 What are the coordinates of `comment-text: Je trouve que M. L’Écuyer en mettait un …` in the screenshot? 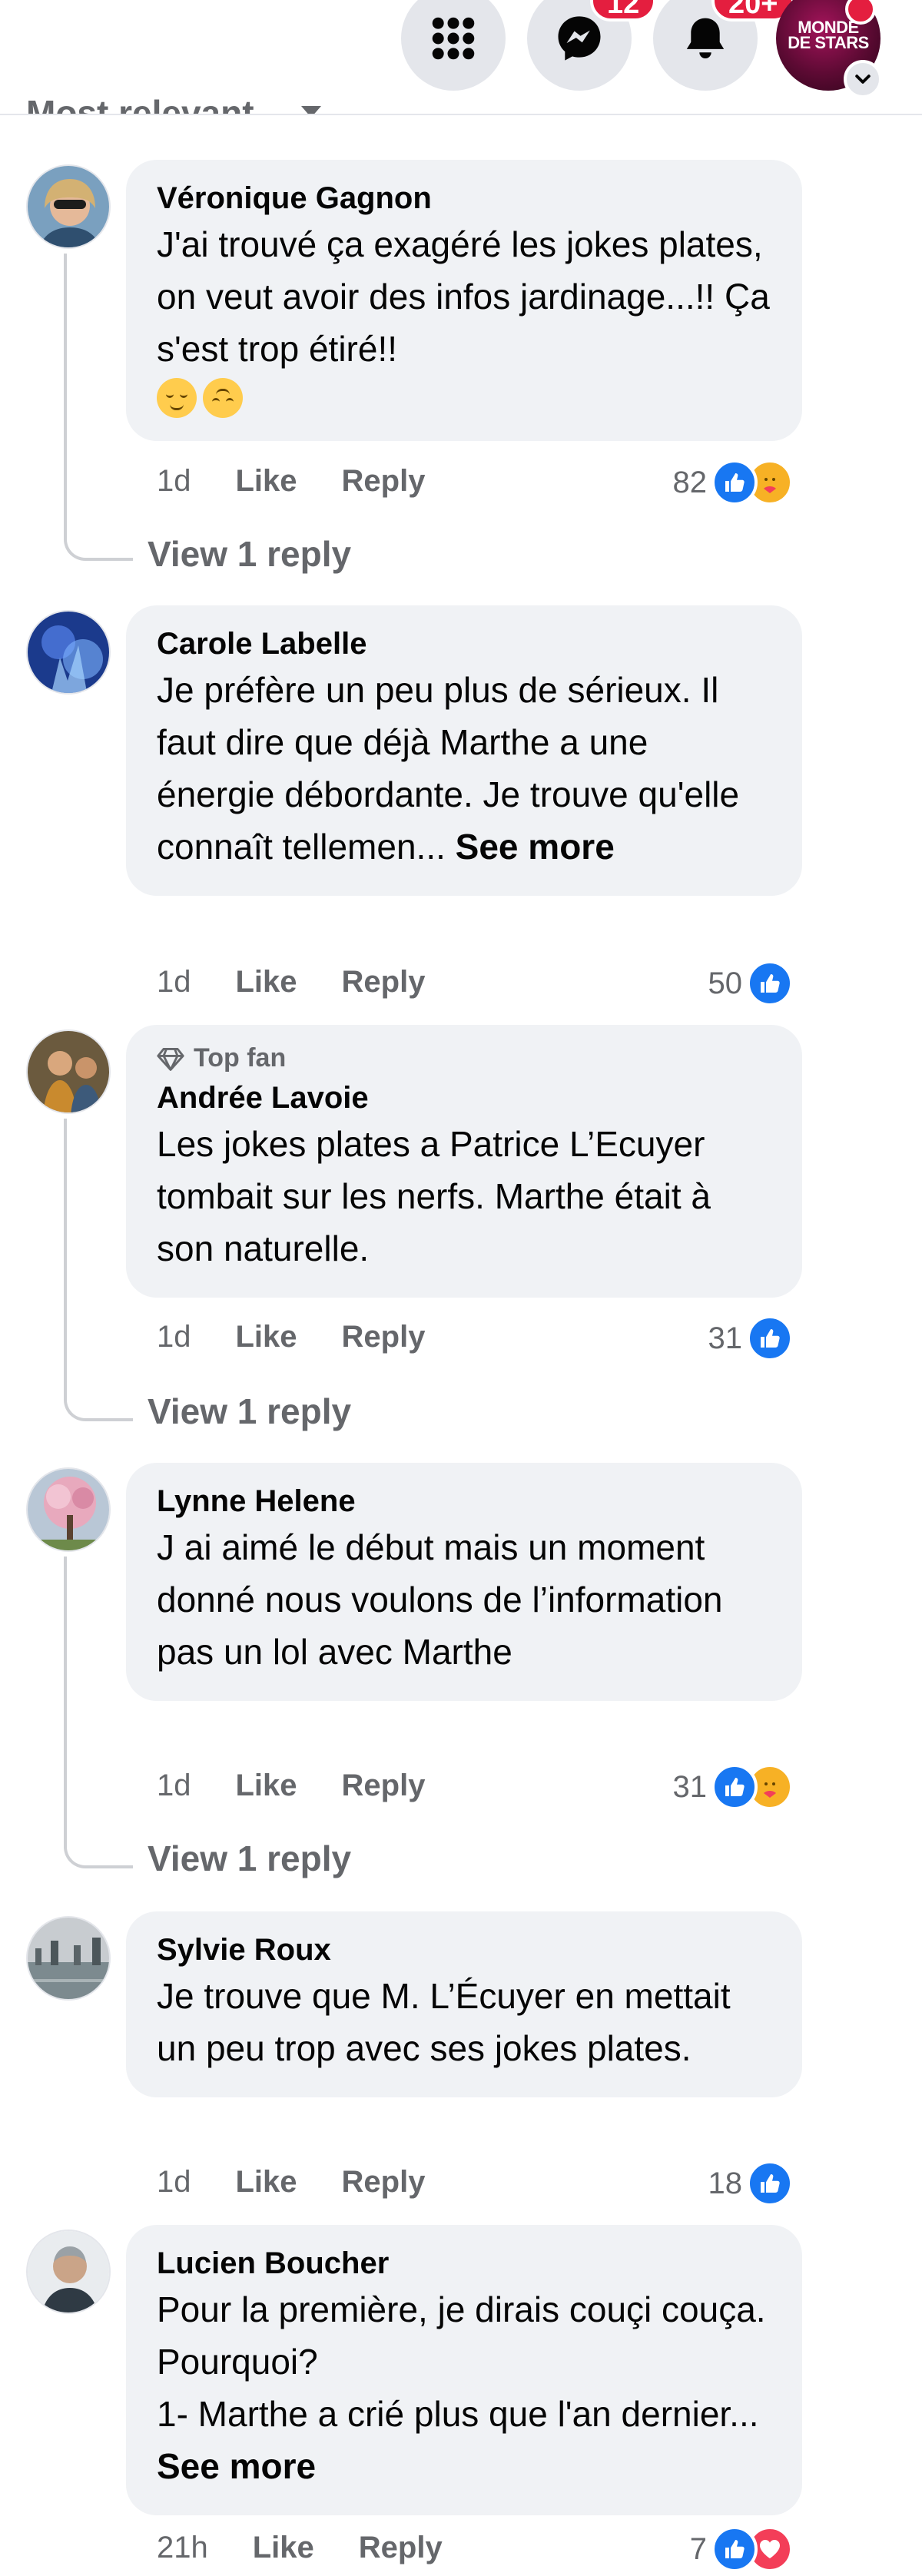 It's located at (444, 2022).